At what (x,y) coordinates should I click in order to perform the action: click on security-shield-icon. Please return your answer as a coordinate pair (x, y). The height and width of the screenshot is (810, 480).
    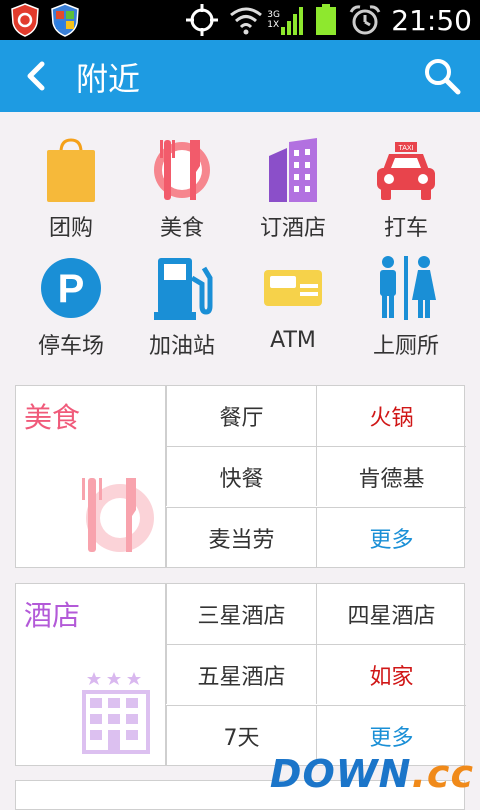
    Looking at the image, I should click on (25, 20).